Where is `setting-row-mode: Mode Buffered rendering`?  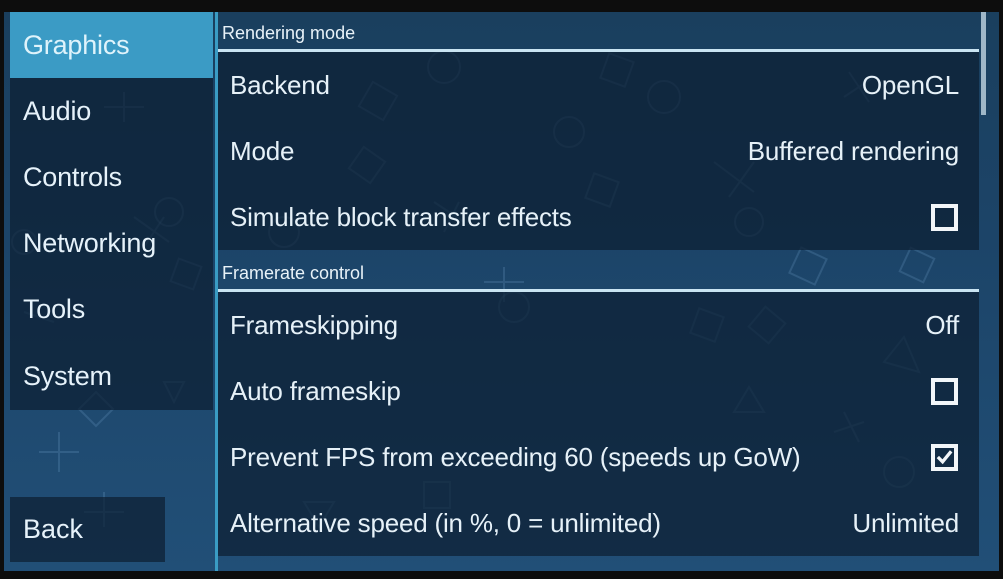
setting-row-mode: Mode Buffered rendering is located at coordinates (598, 151).